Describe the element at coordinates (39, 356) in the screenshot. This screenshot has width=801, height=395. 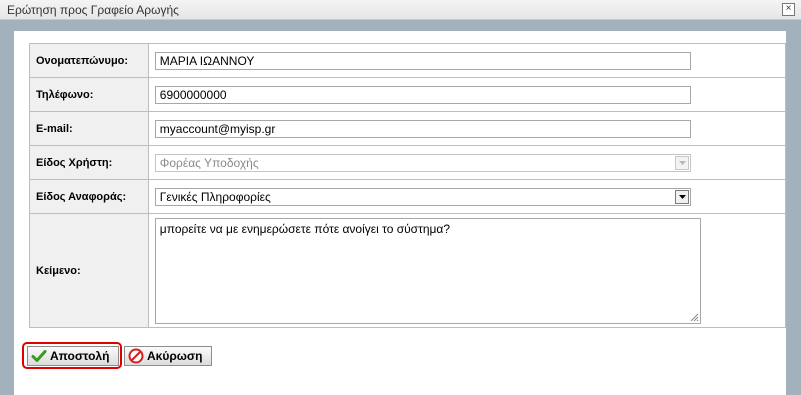
I see `checkmark-icon` at that location.